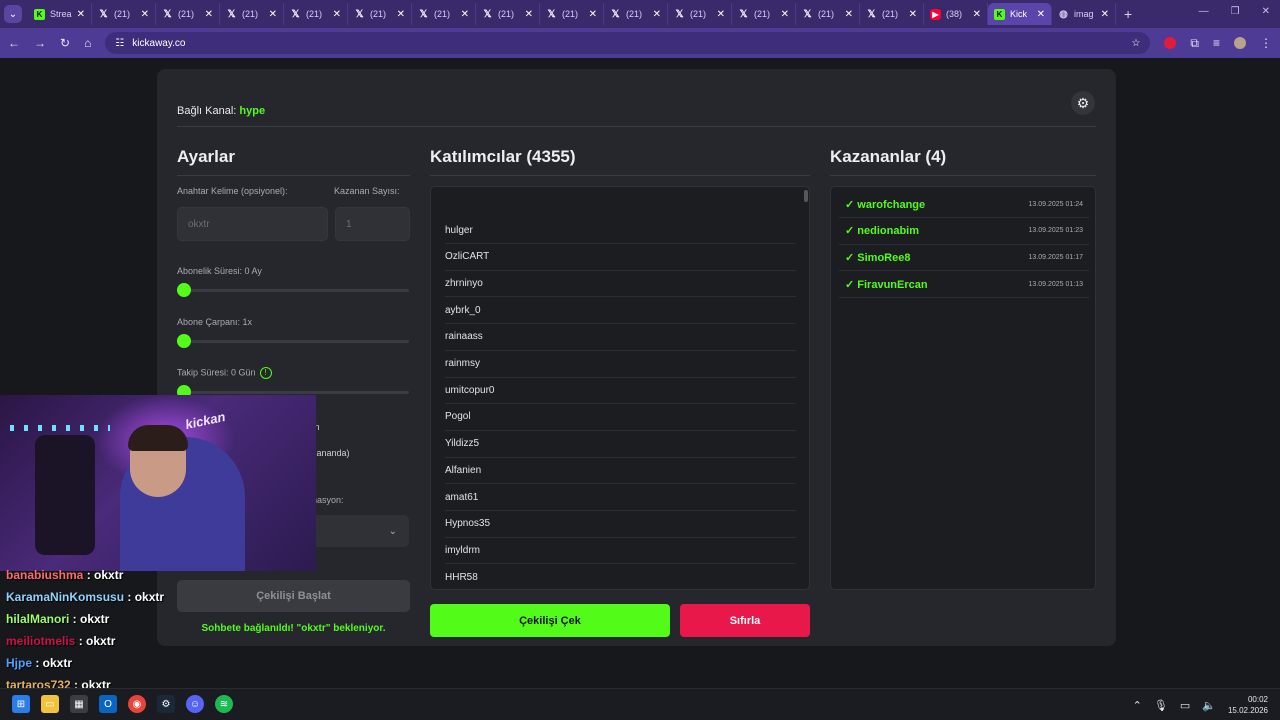 The image size is (1280, 720). What do you see at coordinates (882, 231) in the screenshot?
I see `winner-name: ✓ nedionabim` at bounding box center [882, 231].